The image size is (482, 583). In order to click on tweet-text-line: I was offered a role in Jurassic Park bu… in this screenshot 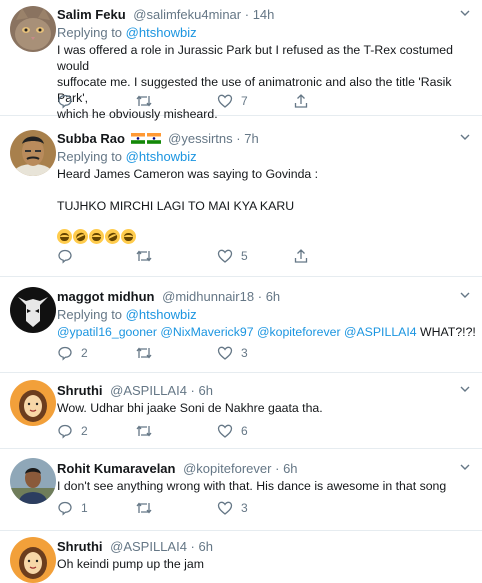, I will do `click(255, 58)`.